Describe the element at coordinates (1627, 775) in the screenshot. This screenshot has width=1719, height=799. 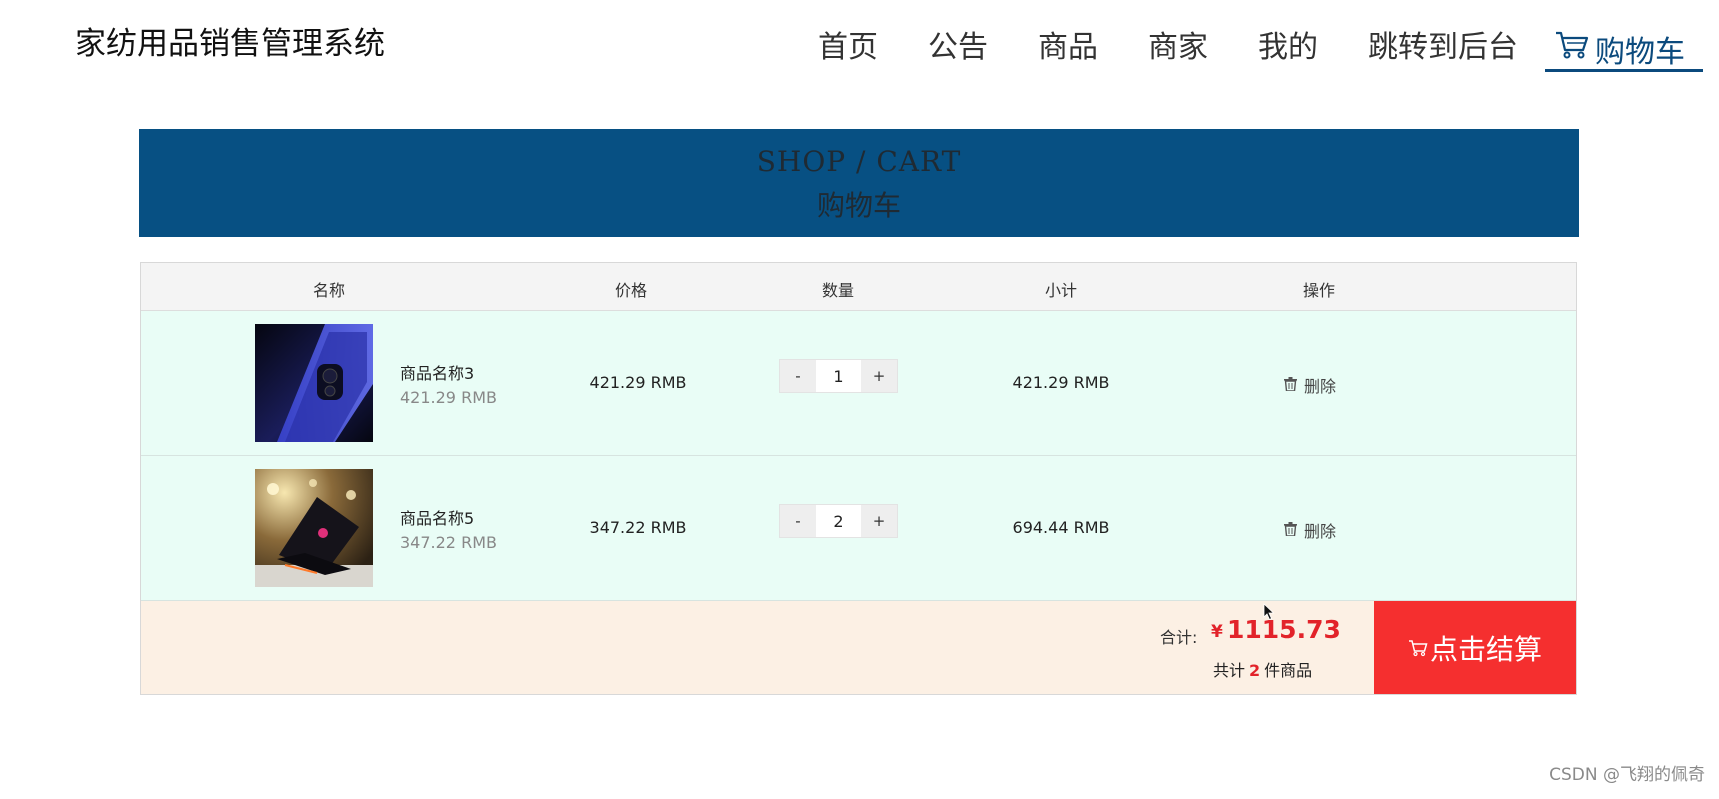
I see `watermark: CSDN @飞翔的佩奇` at that location.